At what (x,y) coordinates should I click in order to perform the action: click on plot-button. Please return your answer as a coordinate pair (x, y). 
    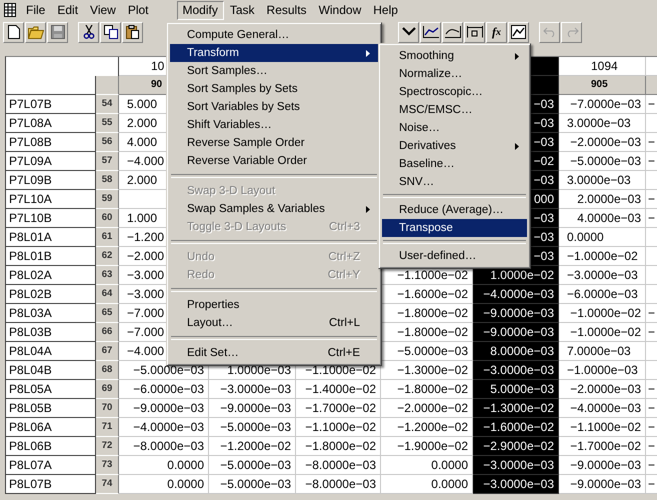
    Looking at the image, I should click on (518, 32).